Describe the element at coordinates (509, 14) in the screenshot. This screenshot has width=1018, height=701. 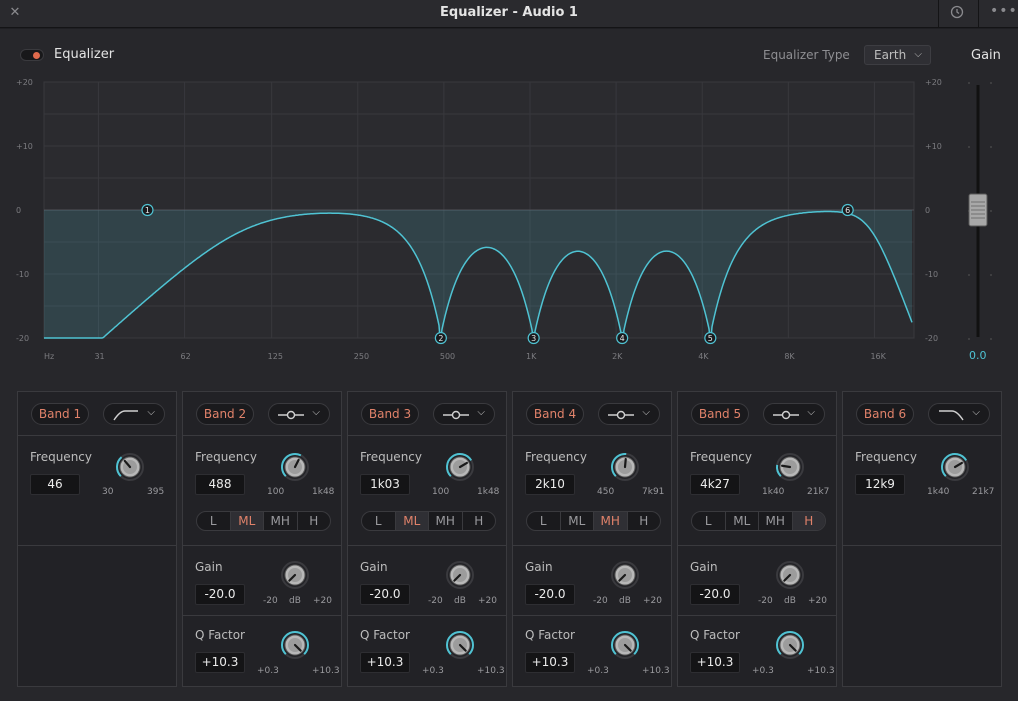
I see `title-bar: ✕ Equalizer - Audio 1 •••` at that location.